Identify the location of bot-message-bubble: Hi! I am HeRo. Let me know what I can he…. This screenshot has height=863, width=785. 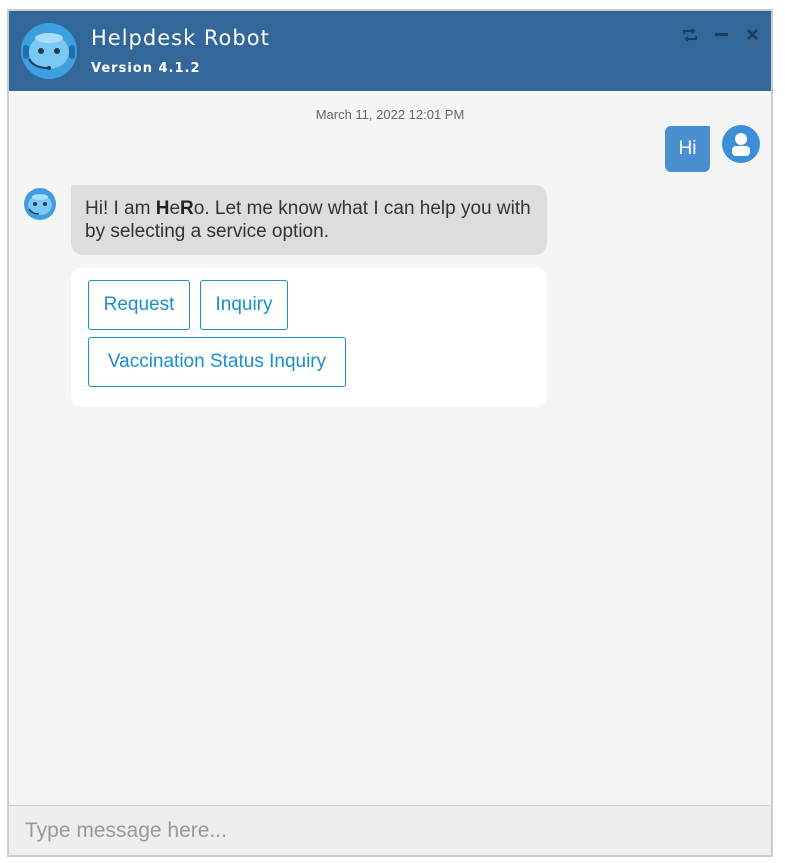
(309, 220).